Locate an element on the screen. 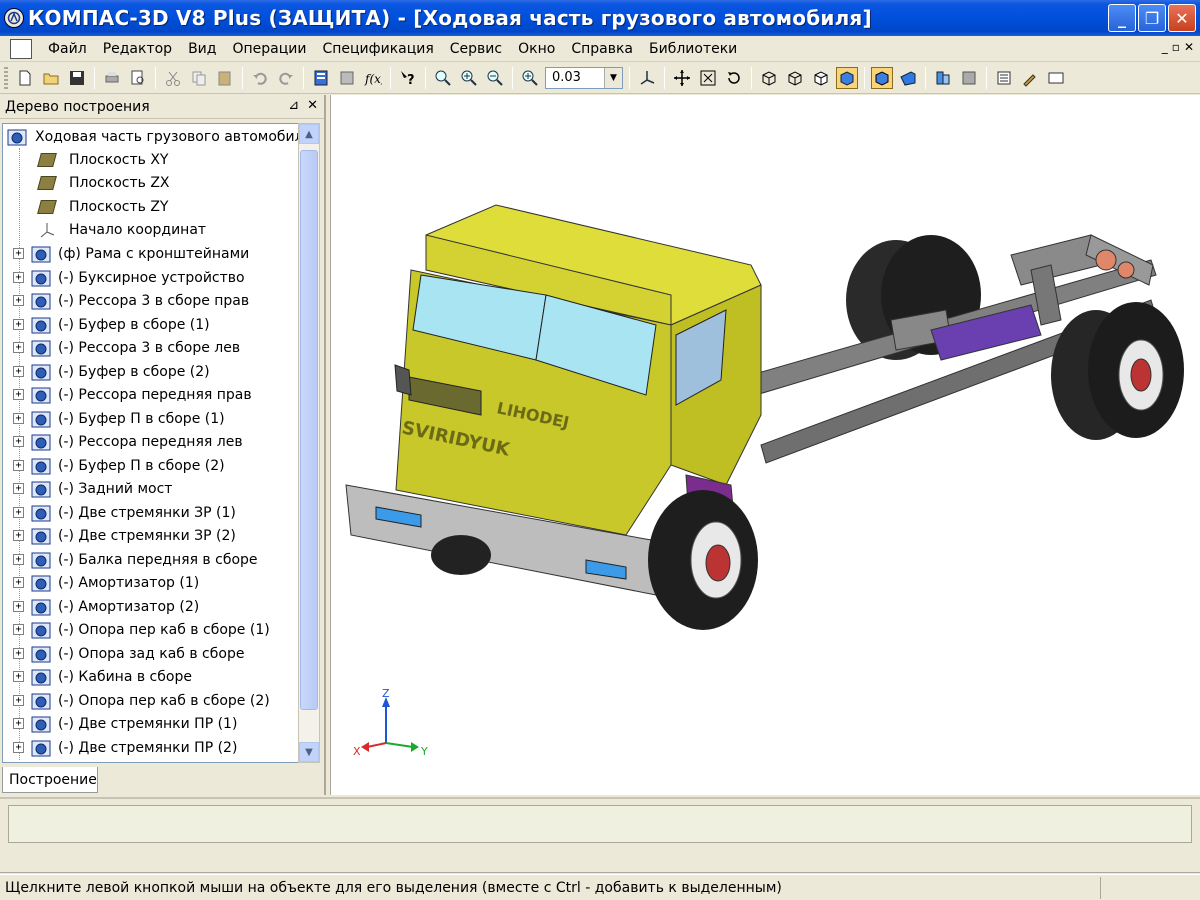 This screenshot has width=1200, height=900. menu-editor: Редактор is located at coordinates (137, 49).